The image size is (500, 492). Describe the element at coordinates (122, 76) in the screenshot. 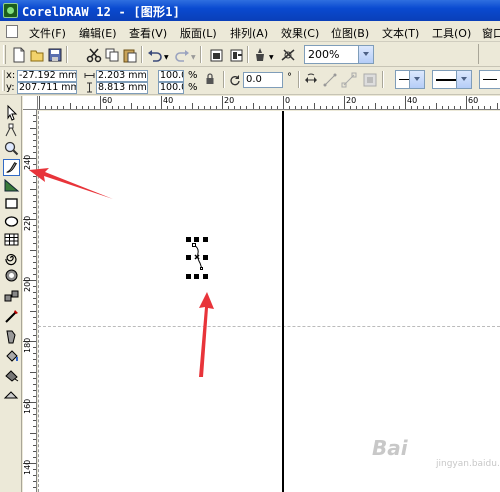

I see `width-field: 2.203 mm` at that location.